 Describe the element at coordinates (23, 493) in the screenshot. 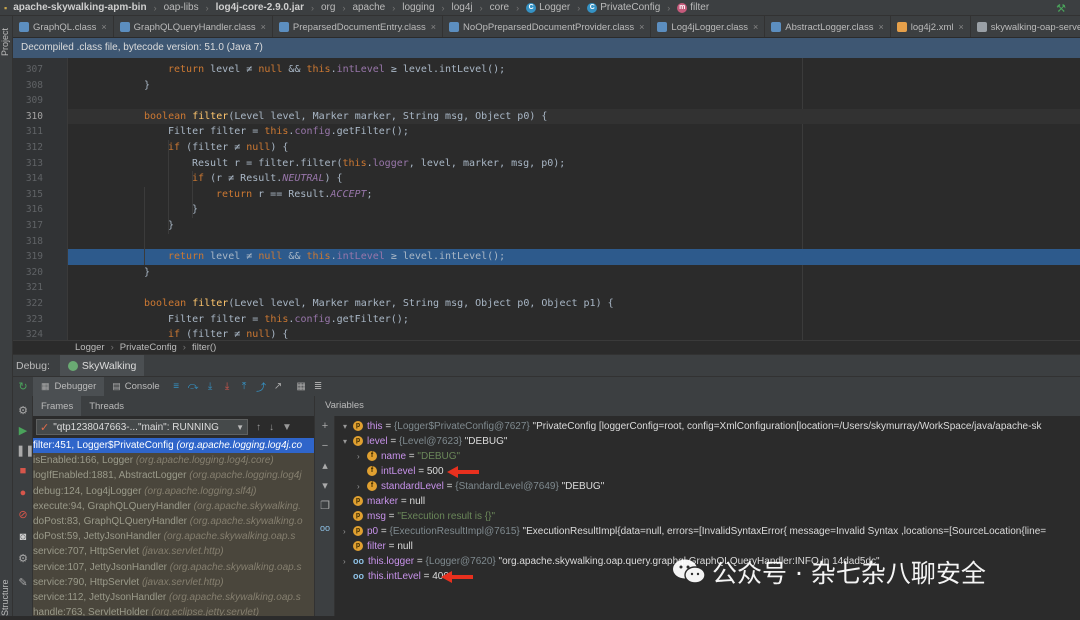

I see `view-breakpoints-icon: ●` at that location.